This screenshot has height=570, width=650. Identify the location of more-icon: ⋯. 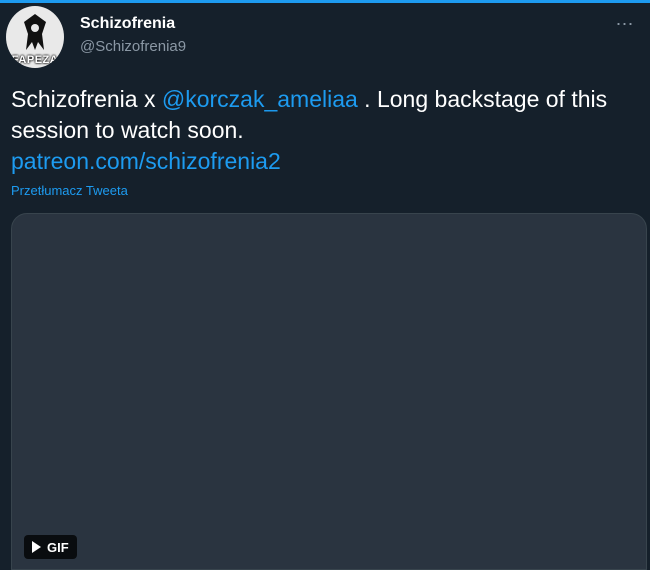
(625, 24).